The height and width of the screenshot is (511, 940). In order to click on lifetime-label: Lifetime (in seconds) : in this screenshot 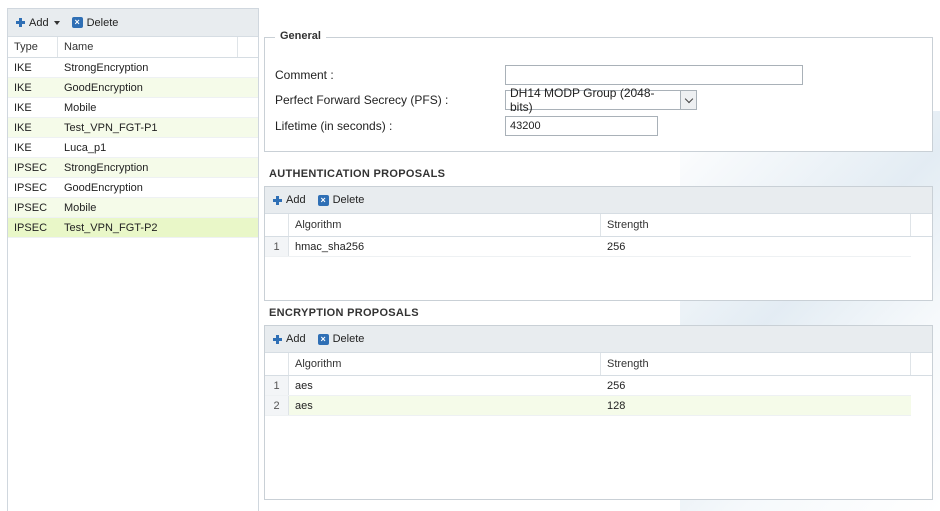, I will do `click(334, 126)`.